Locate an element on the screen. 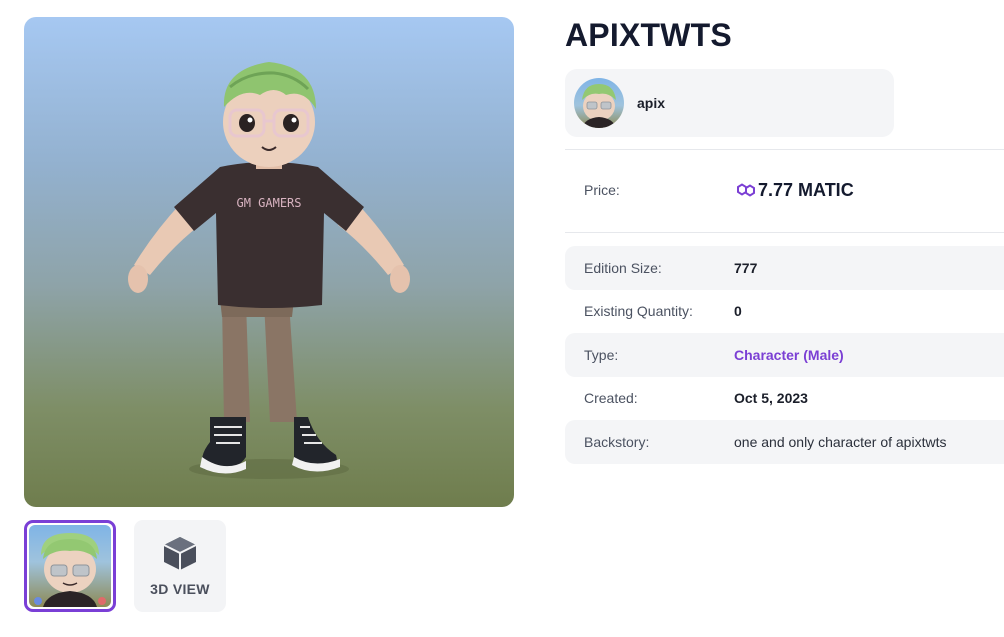 The image size is (1004, 637). polygon-icon is located at coordinates (746, 190).